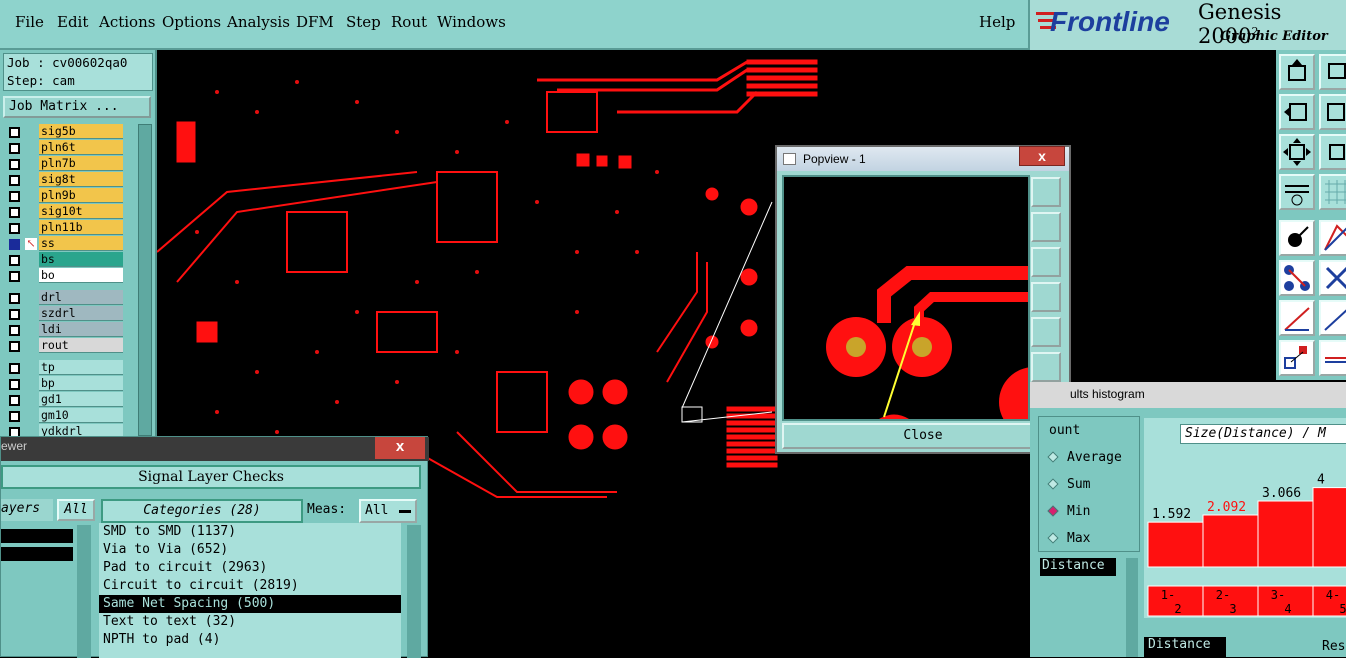  What do you see at coordinates (65, 164) in the screenshot?
I see `layer-row-2: pln7b` at bounding box center [65, 164].